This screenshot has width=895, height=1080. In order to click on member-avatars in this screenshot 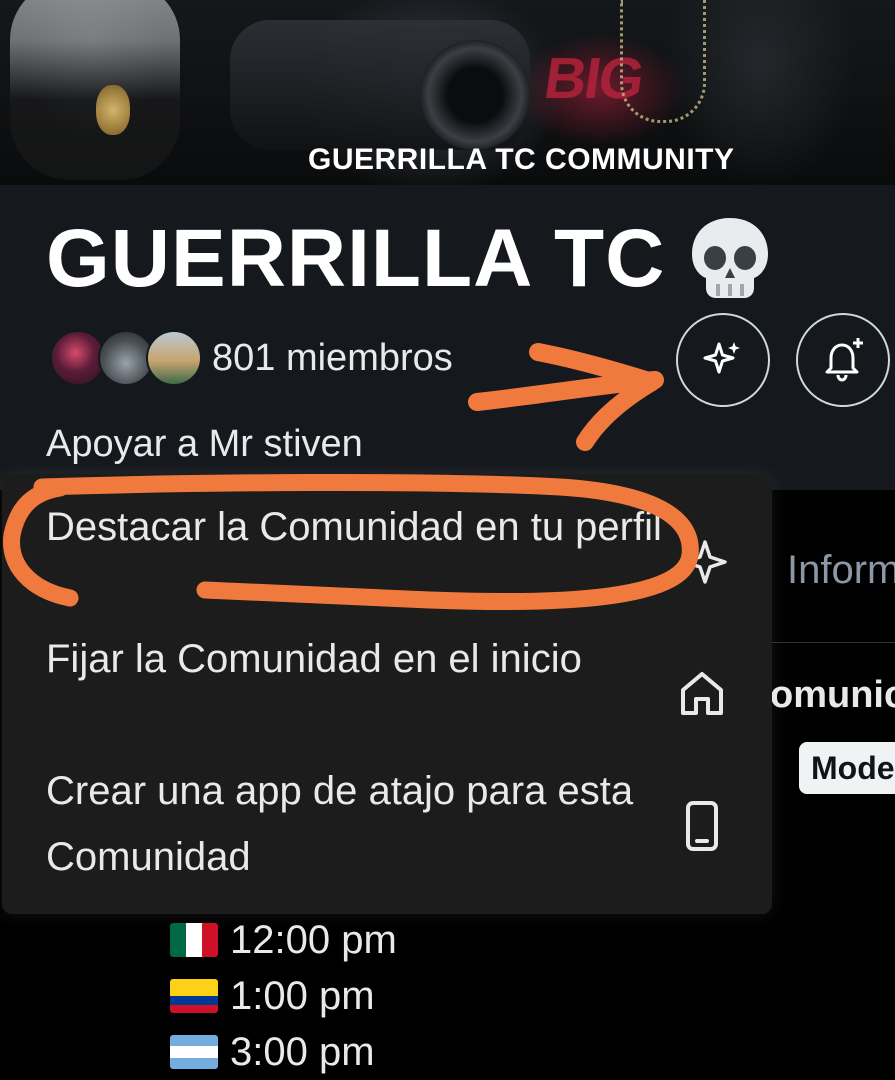, I will do `click(126, 358)`.